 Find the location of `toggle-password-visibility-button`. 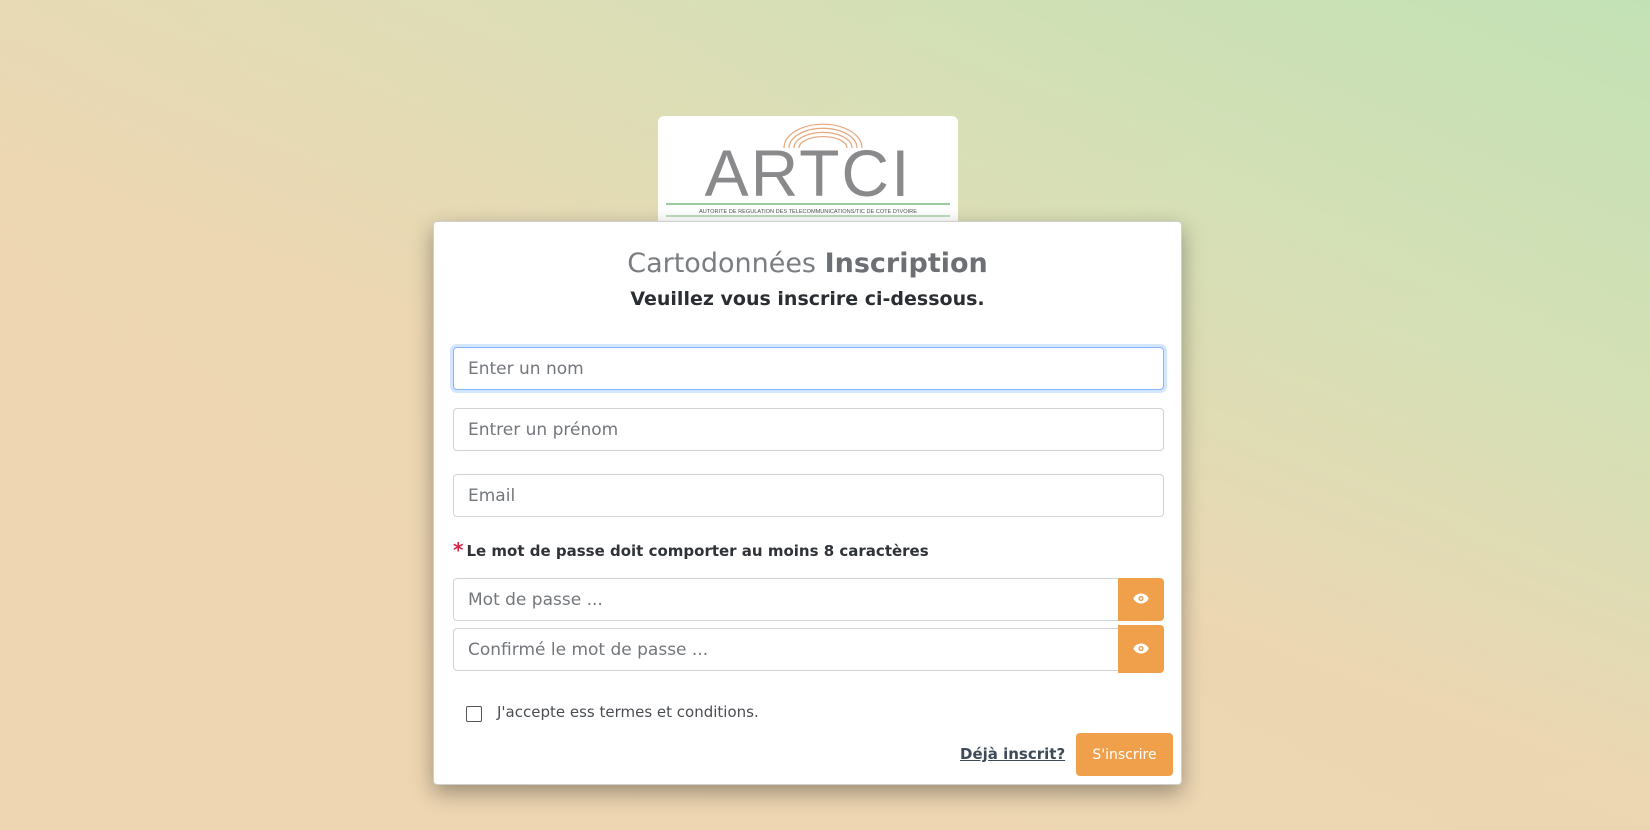

toggle-password-visibility-button is located at coordinates (1141, 599).